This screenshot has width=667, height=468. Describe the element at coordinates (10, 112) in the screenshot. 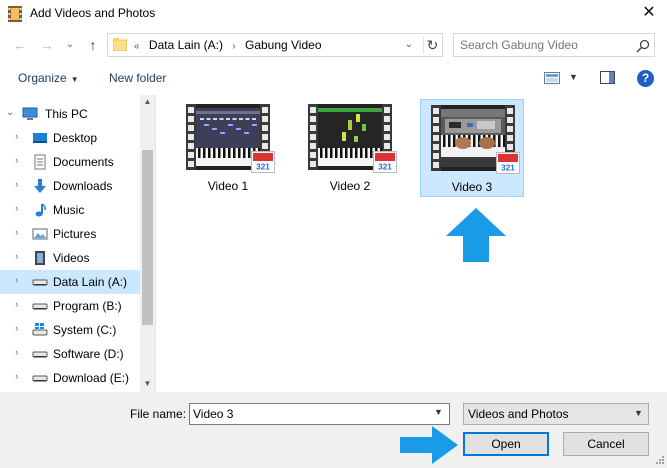

I see `expanded-chevron-icon: ⌄` at that location.